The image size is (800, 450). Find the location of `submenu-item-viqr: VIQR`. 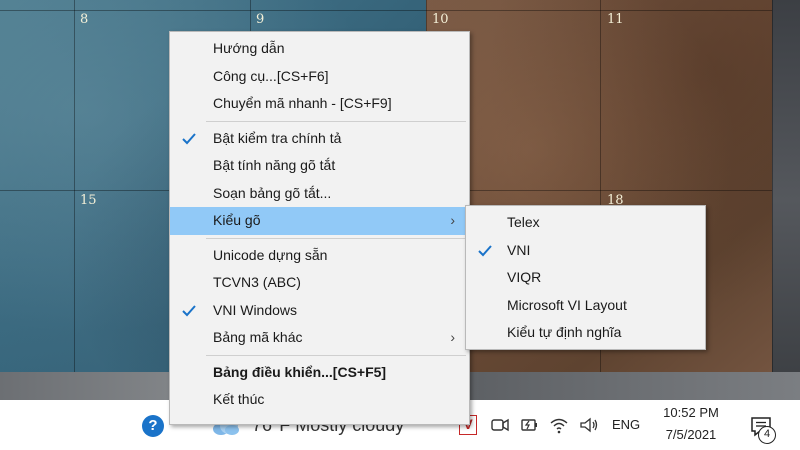

submenu-item-viqr: VIQR is located at coordinates (585, 278).